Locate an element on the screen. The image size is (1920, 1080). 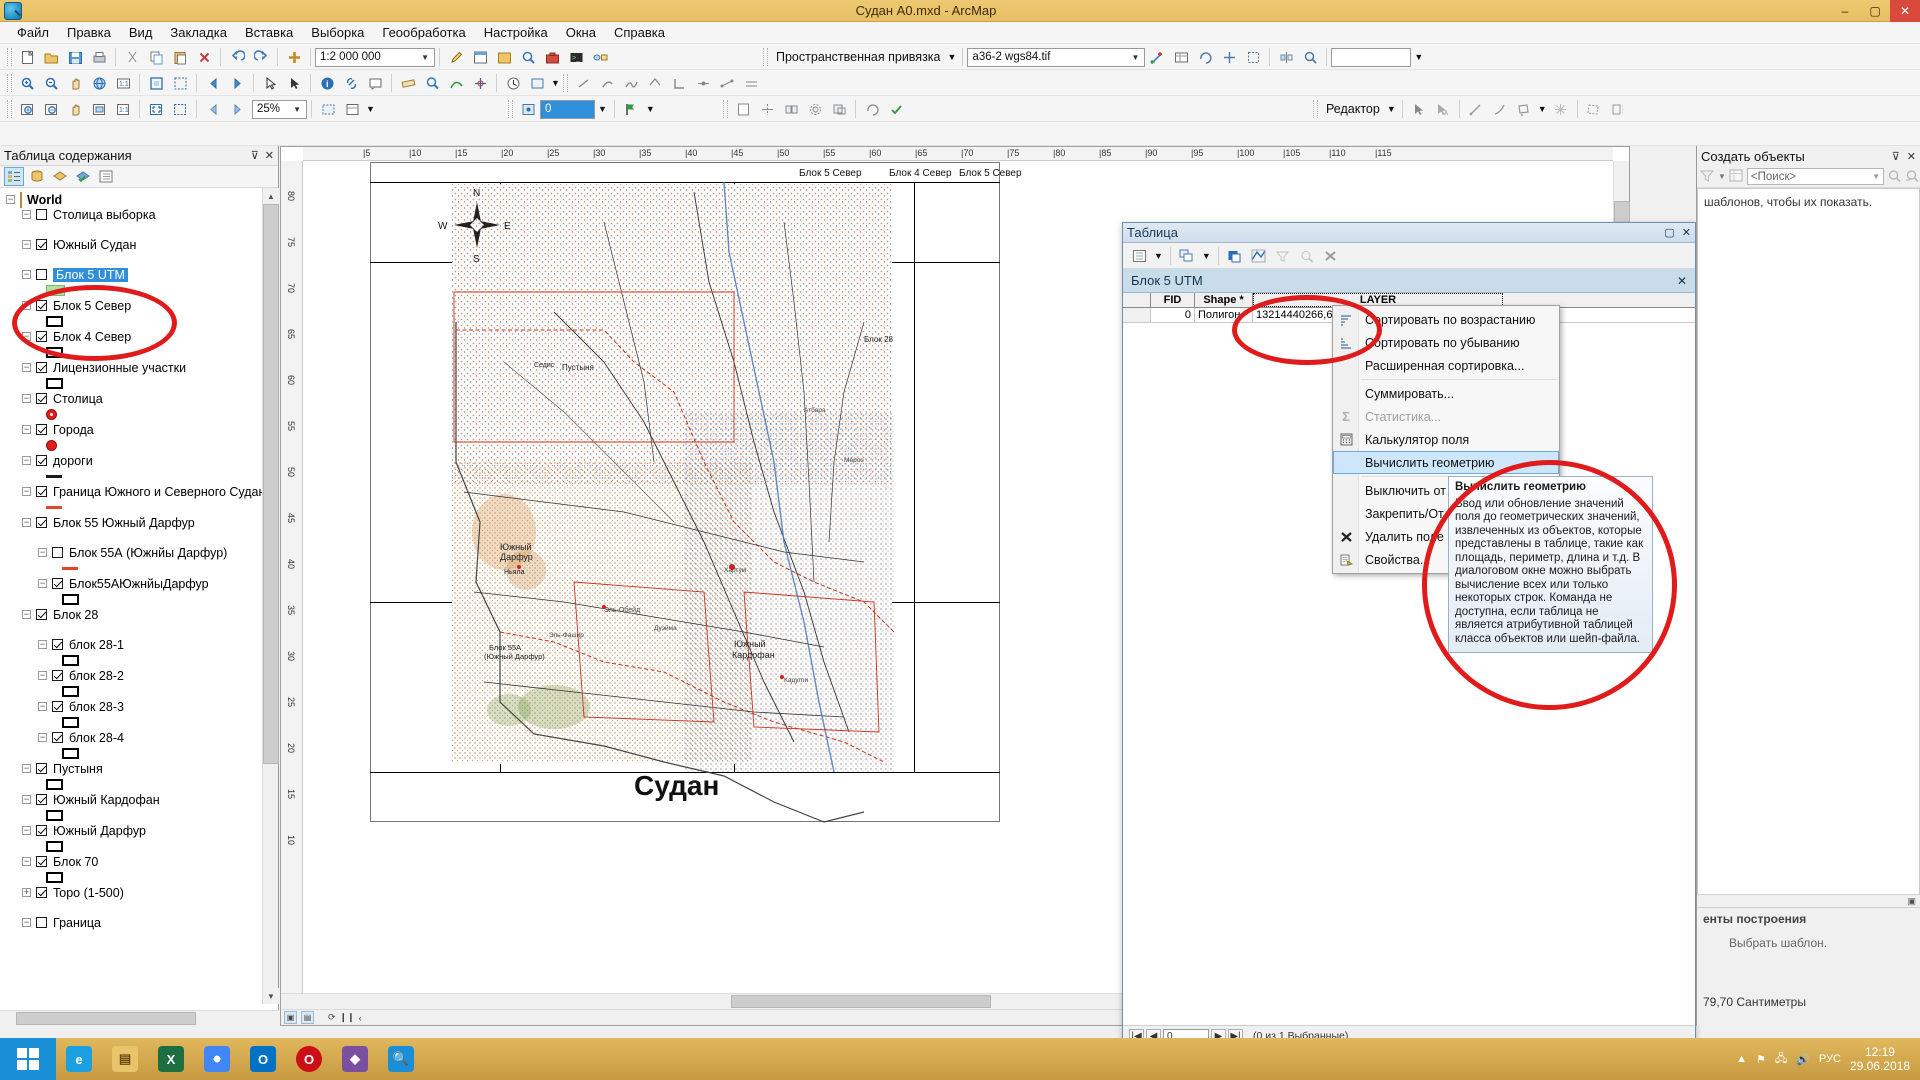
select-features-icon is located at coordinates (270, 83).